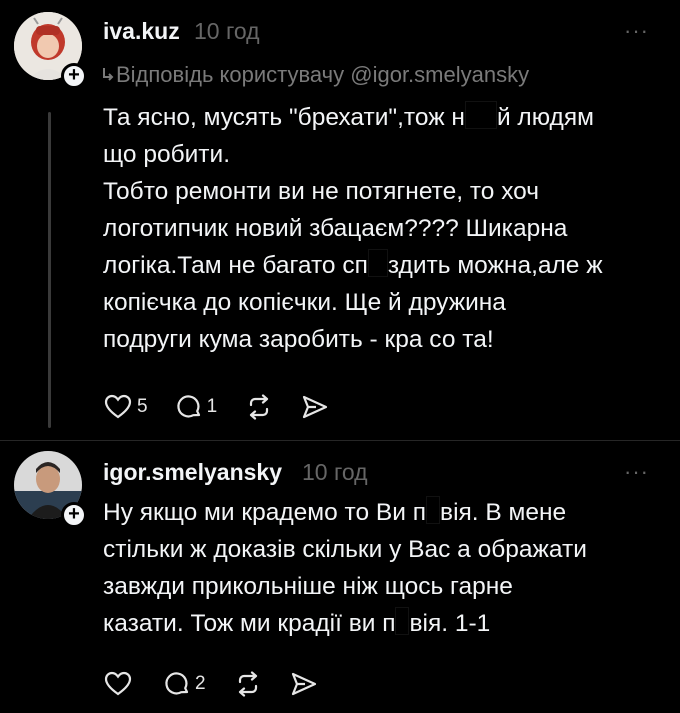 The width and height of the screenshot is (680, 713). I want to click on like-button: 5, so click(126, 407).